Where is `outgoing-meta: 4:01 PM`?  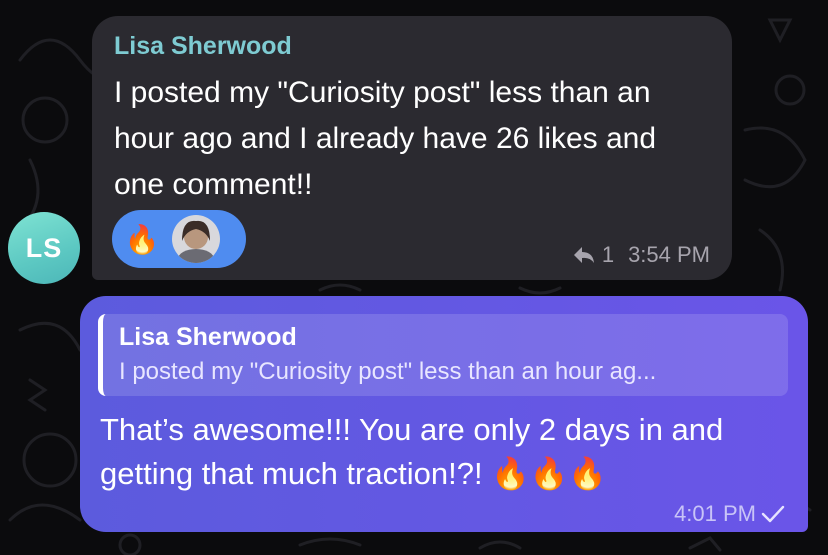 outgoing-meta: 4:01 PM is located at coordinates (730, 514).